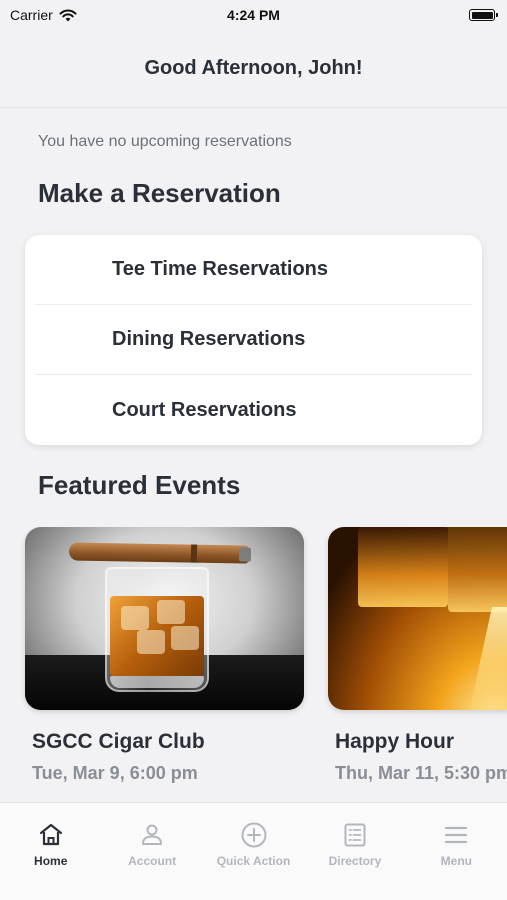  What do you see at coordinates (254, 835) in the screenshot?
I see `plus-circle-icon` at bounding box center [254, 835].